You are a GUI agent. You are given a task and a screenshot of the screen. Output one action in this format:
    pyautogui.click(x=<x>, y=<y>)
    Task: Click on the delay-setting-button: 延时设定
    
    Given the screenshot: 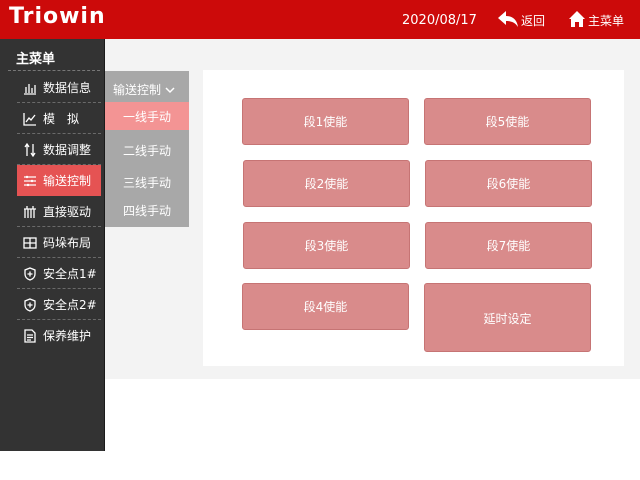 What is the action you would take?
    pyautogui.click(x=507, y=317)
    